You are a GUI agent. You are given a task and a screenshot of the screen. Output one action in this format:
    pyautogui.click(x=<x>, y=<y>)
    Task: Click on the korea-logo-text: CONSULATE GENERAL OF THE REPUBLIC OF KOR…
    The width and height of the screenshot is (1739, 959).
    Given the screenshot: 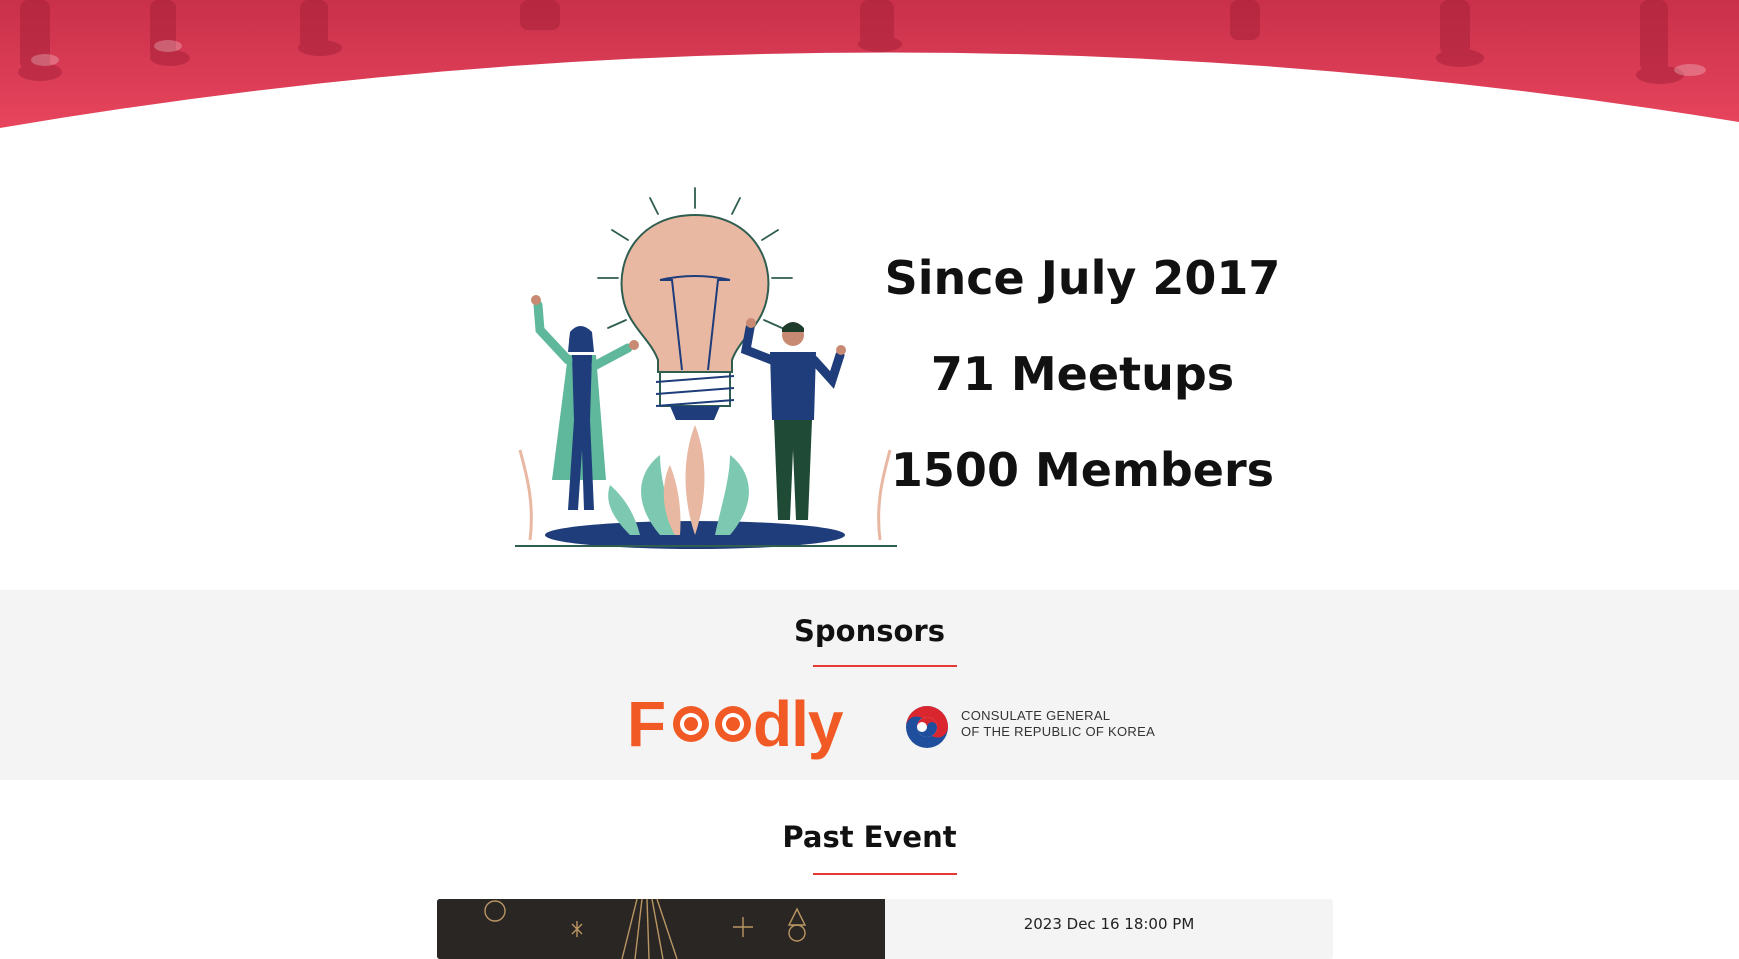 What is the action you would take?
    pyautogui.click(x=1058, y=724)
    